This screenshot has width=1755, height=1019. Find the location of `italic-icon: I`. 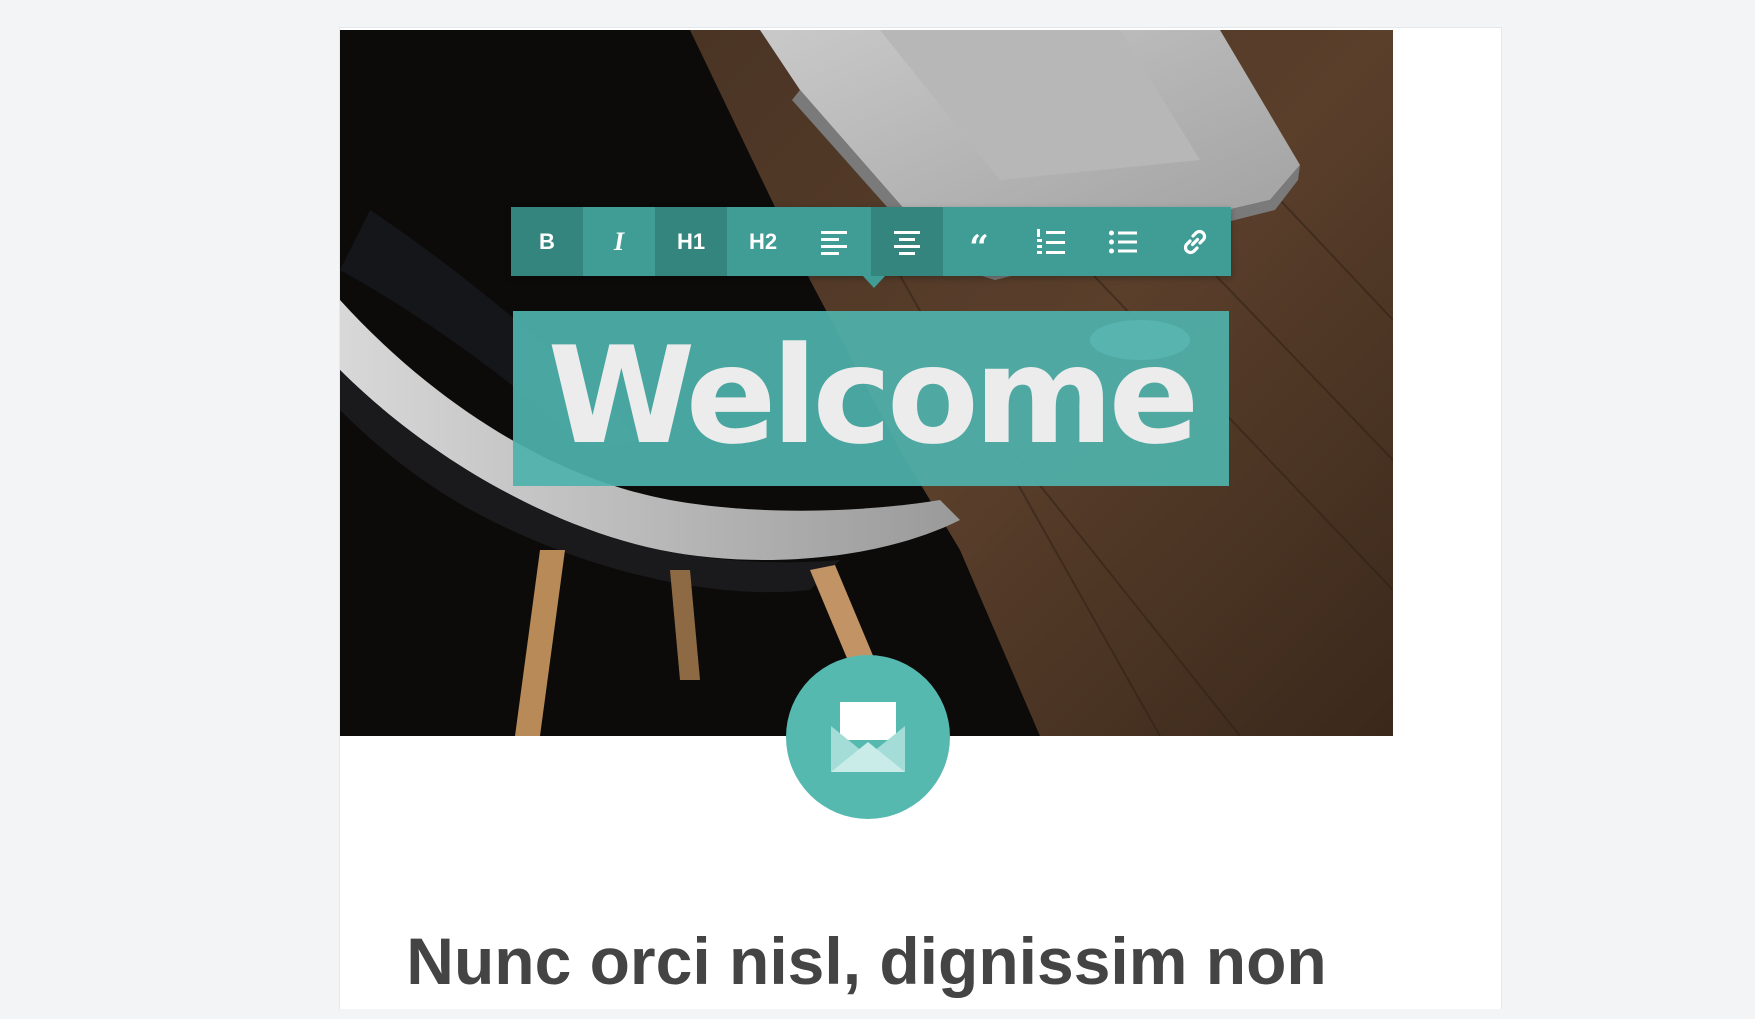

italic-icon: I is located at coordinates (619, 241).